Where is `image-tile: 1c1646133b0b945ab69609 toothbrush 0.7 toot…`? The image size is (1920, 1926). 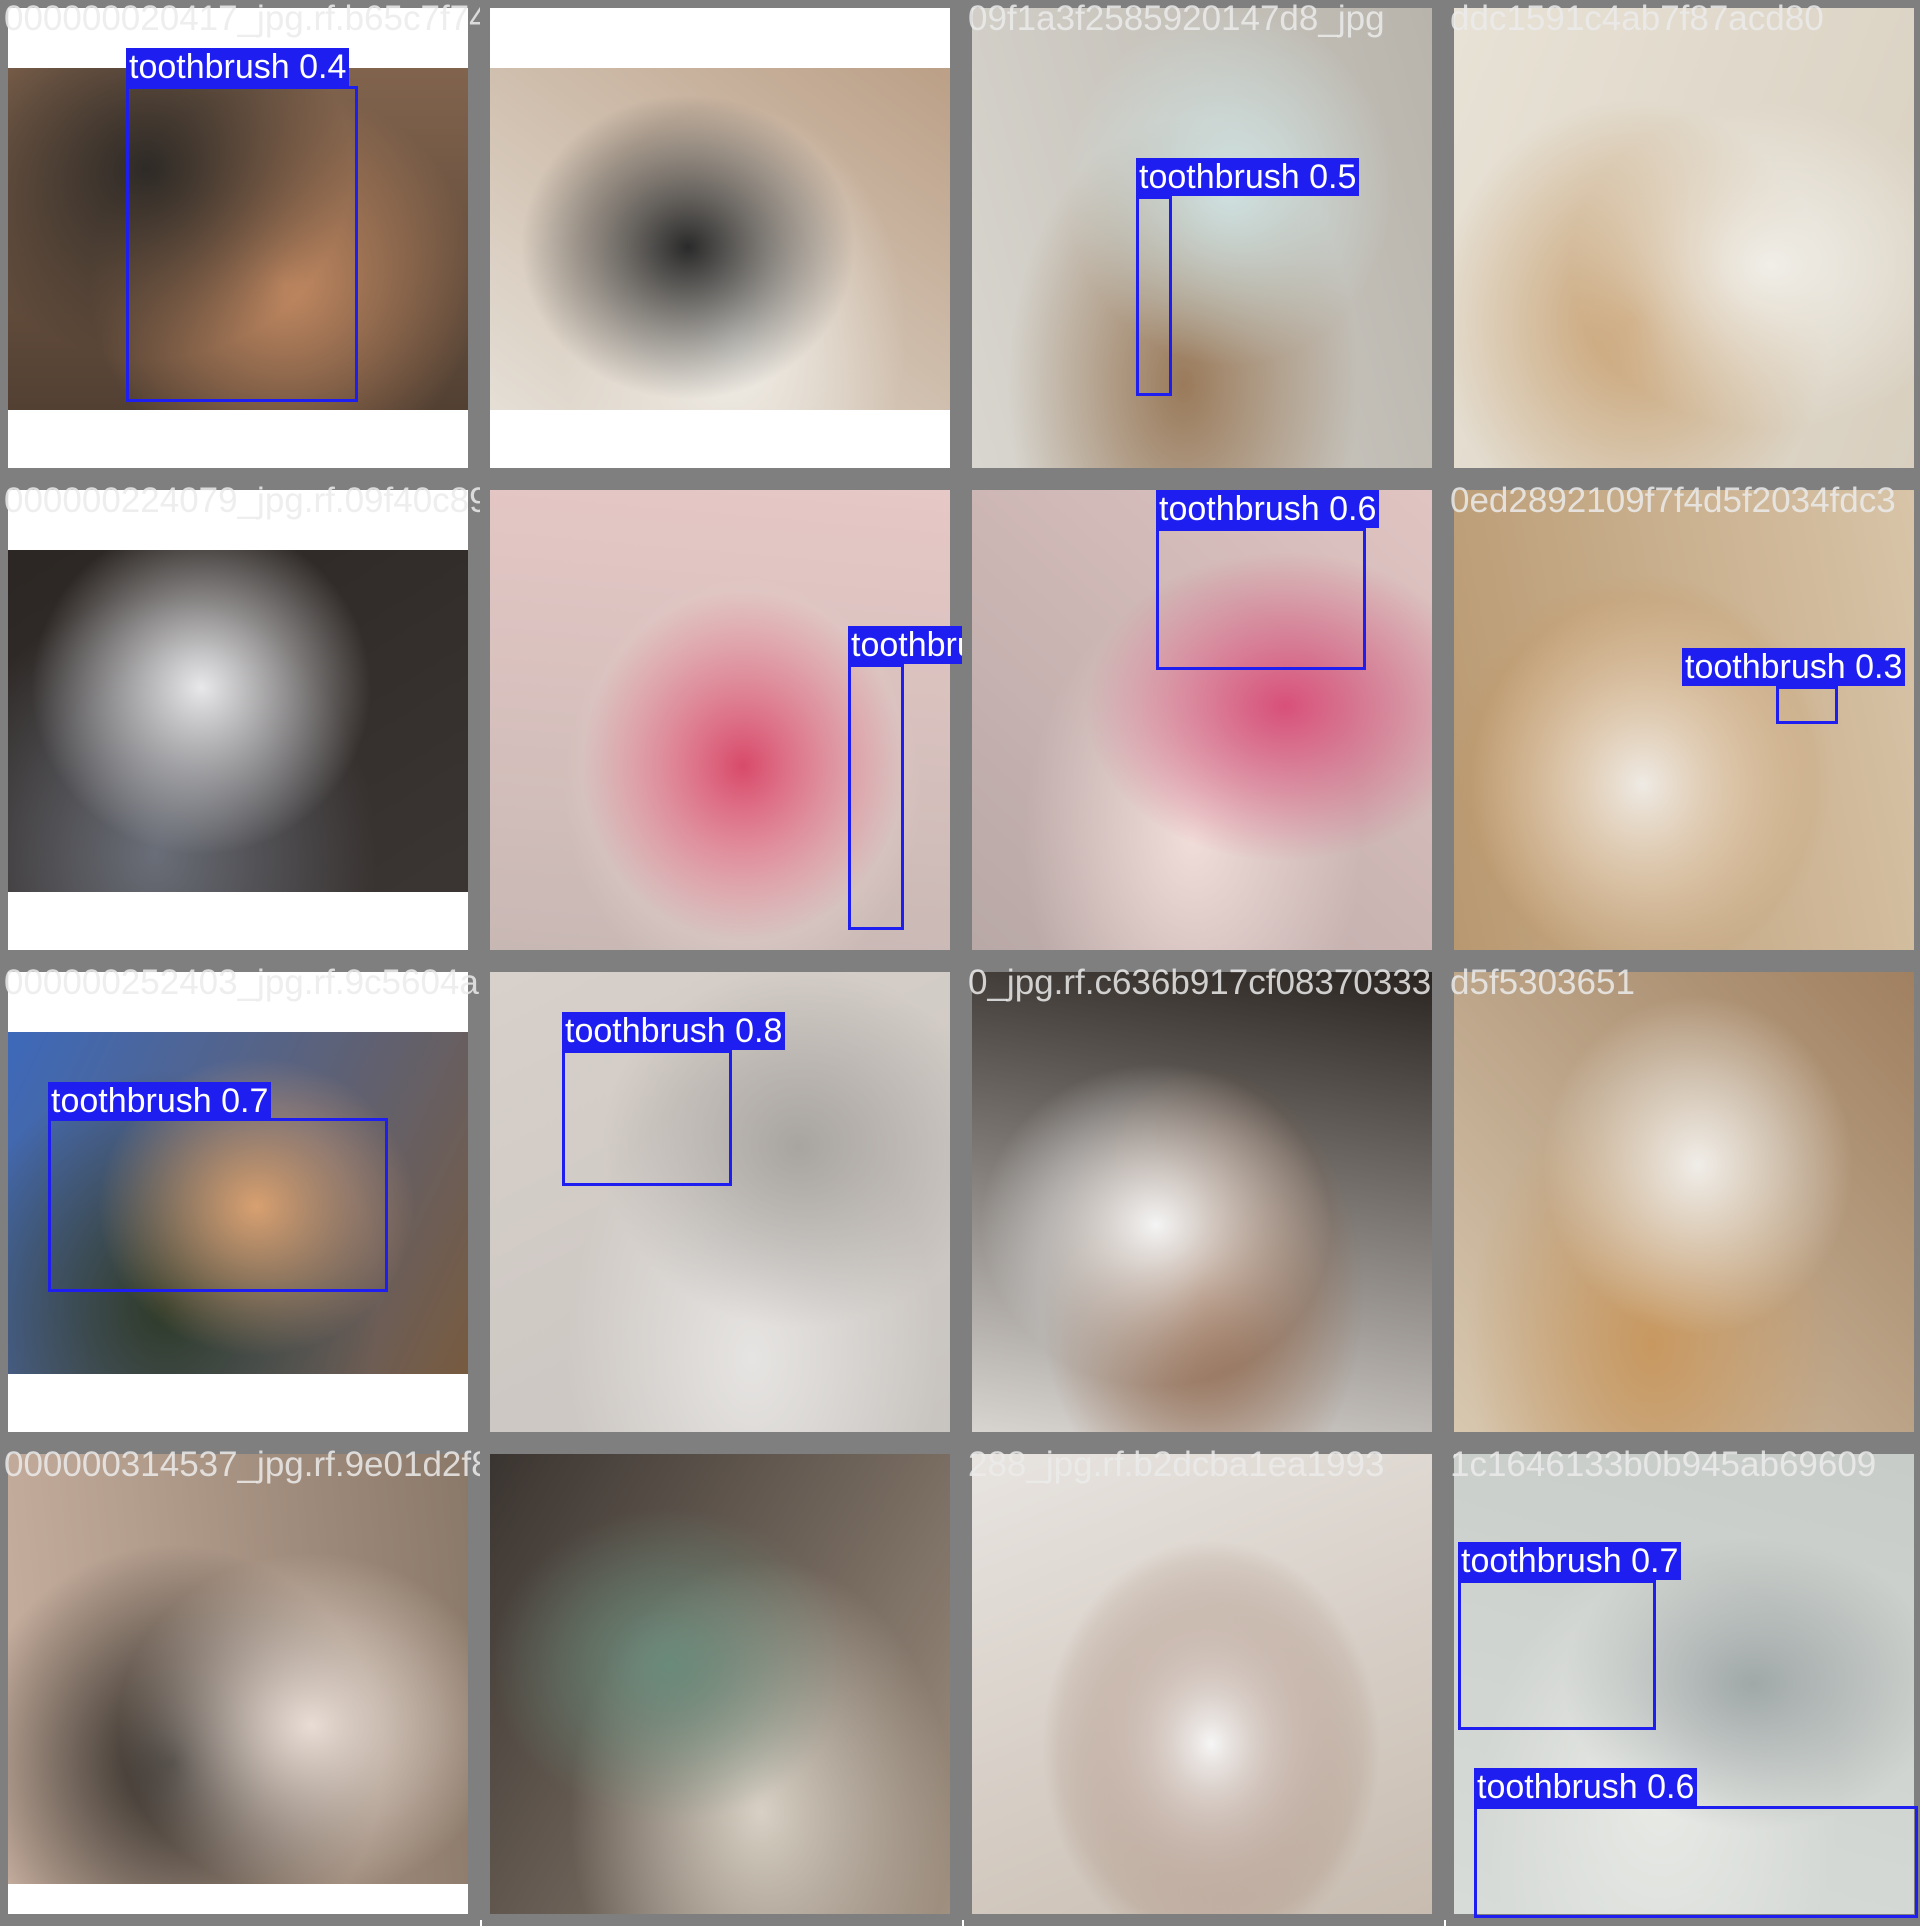 image-tile: 1c1646133b0b945ab69609 toothbrush 0.7 toot… is located at coordinates (1683, 1686).